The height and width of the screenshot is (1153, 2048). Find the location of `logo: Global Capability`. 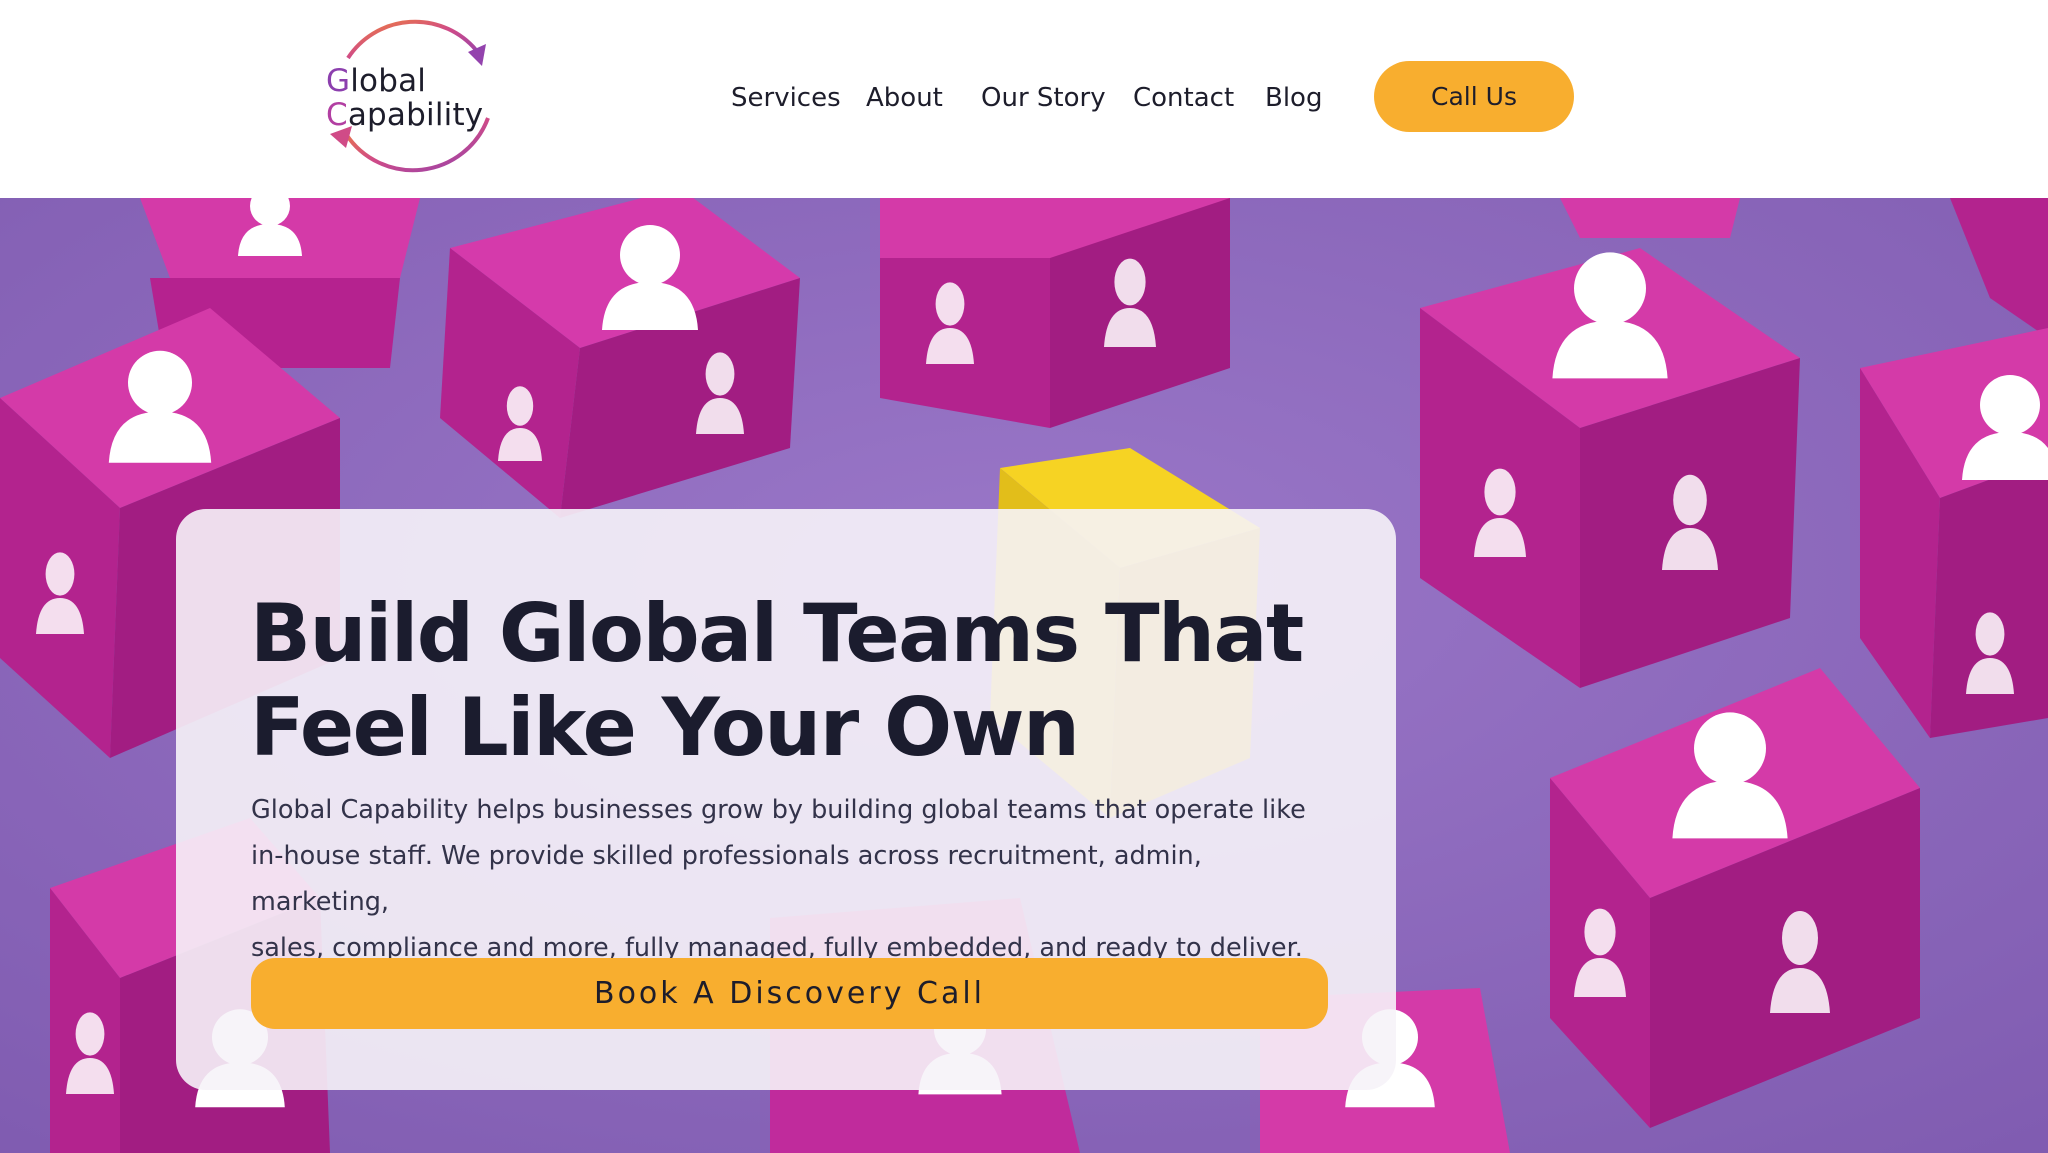

logo: Global Capability is located at coordinates (408, 98).